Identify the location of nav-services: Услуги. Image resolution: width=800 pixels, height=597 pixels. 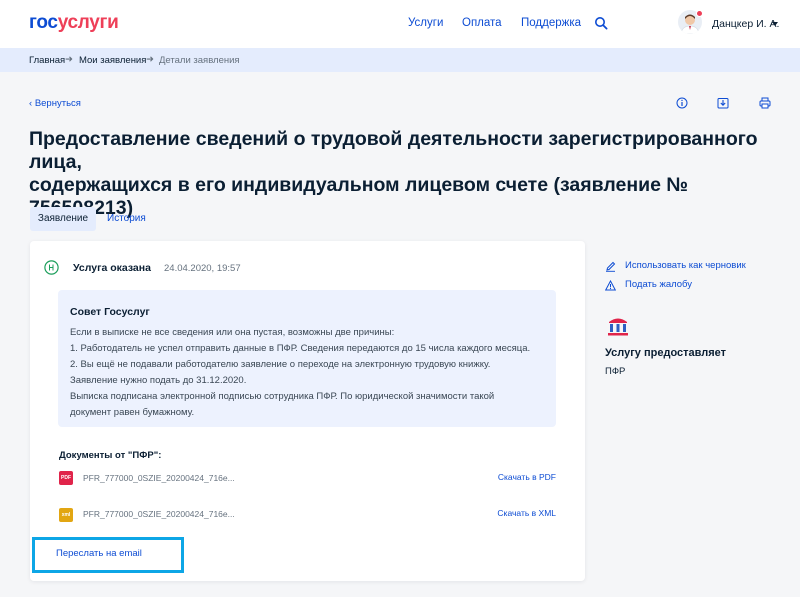
(425, 23).